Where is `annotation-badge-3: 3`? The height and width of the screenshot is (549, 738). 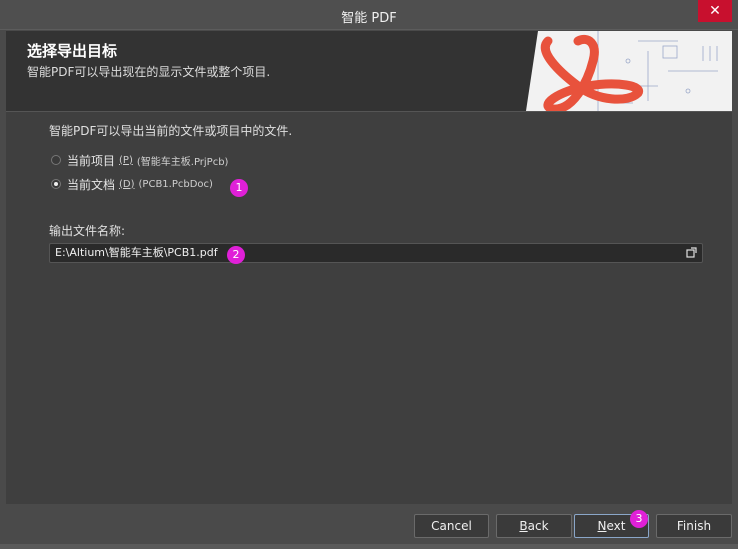
annotation-badge-3: 3 is located at coordinates (639, 519).